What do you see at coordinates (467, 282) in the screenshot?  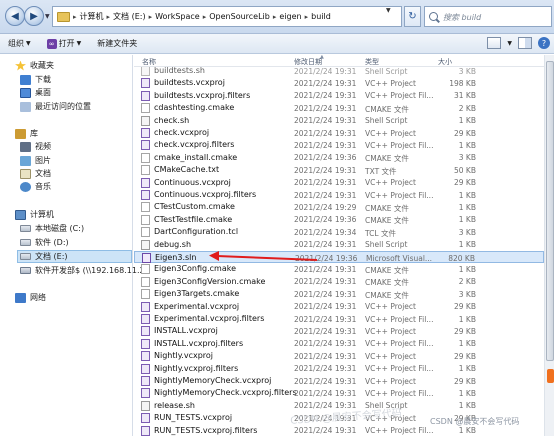 I see `file-size: 2 KB` at bounding box center [467, 282].